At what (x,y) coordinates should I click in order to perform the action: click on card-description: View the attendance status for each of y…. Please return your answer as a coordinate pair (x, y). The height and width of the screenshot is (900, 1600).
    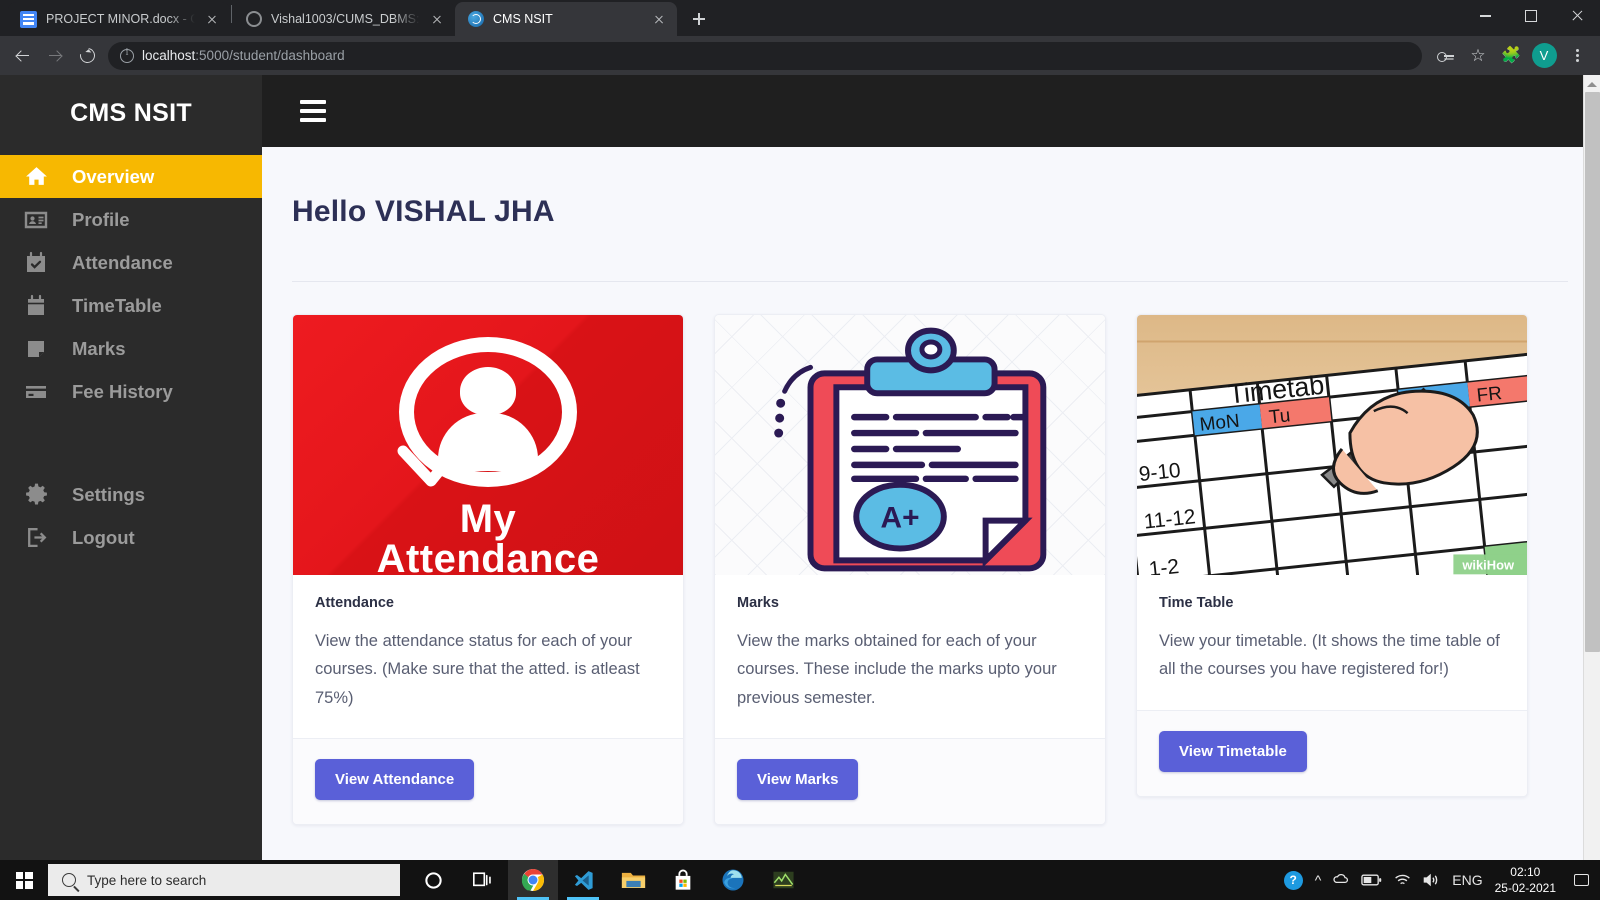
    Looking at the image, I should click on (477, 669).